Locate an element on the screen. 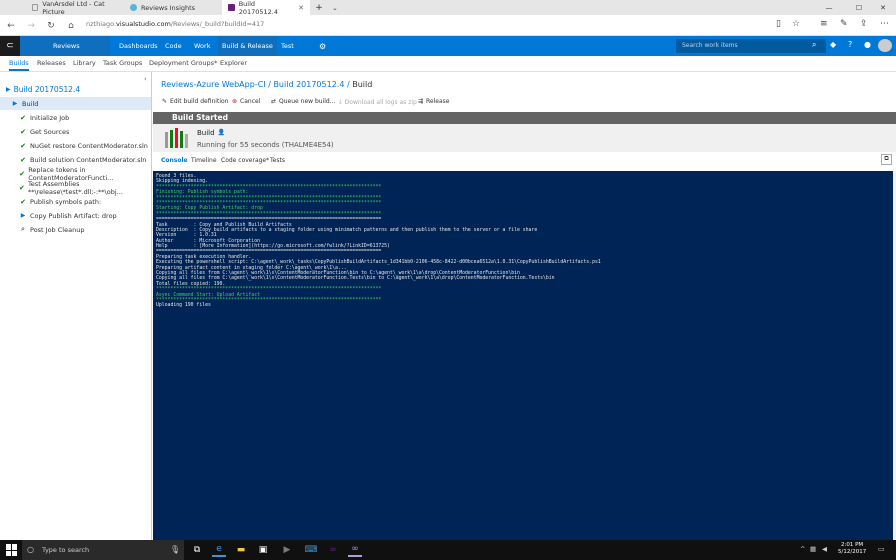 The image size is (896, 560). build-step-item: ✔ Initialize Job is located at coordinates (75, 117).